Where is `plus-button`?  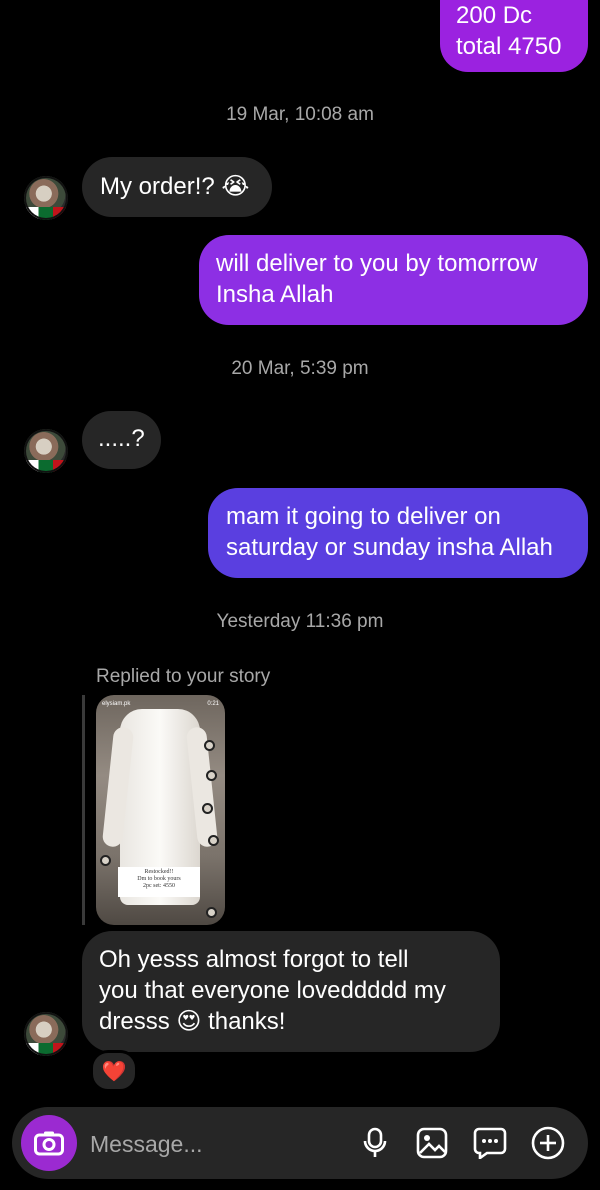
plus-button is located at coordinates (548, 1143).